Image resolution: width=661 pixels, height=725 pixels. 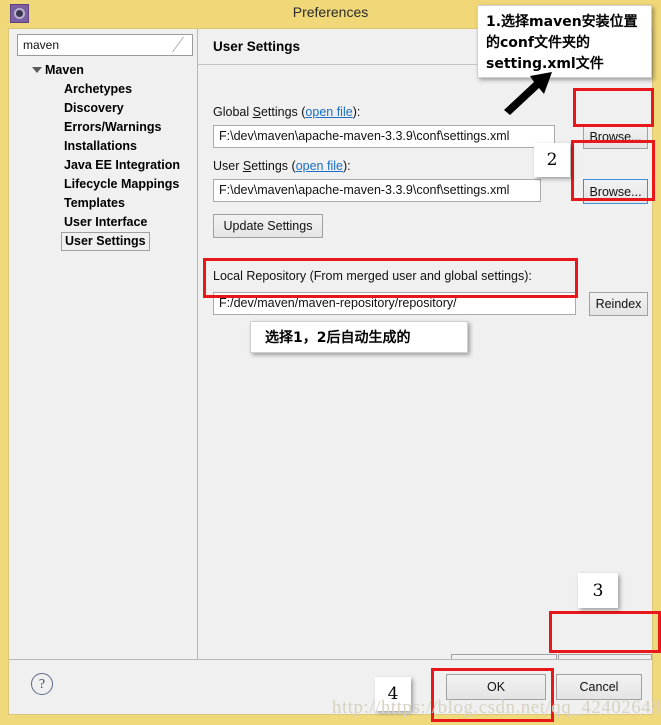 I want to click on tree-item-label: Lifecycle Mappings, so click(x=122, y=184).